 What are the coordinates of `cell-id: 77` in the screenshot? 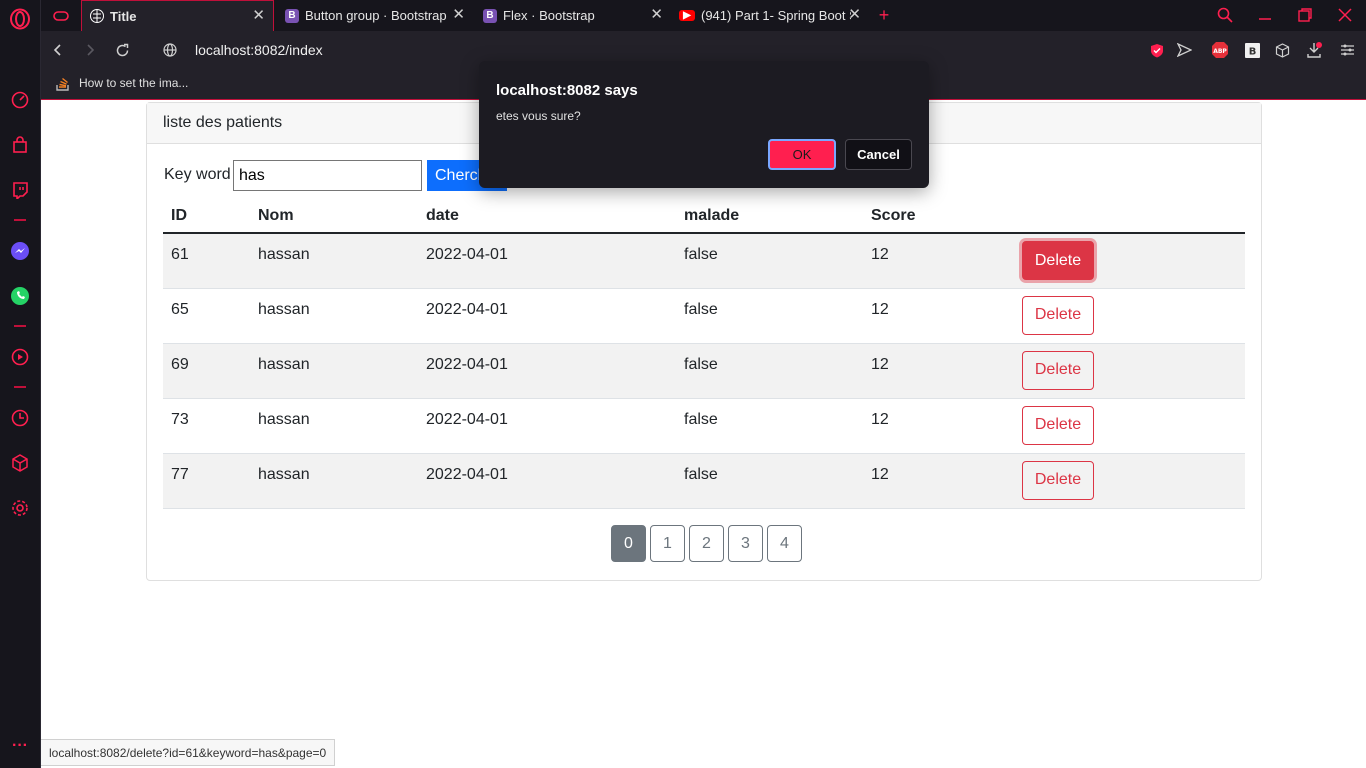 It's located at (206, 481).